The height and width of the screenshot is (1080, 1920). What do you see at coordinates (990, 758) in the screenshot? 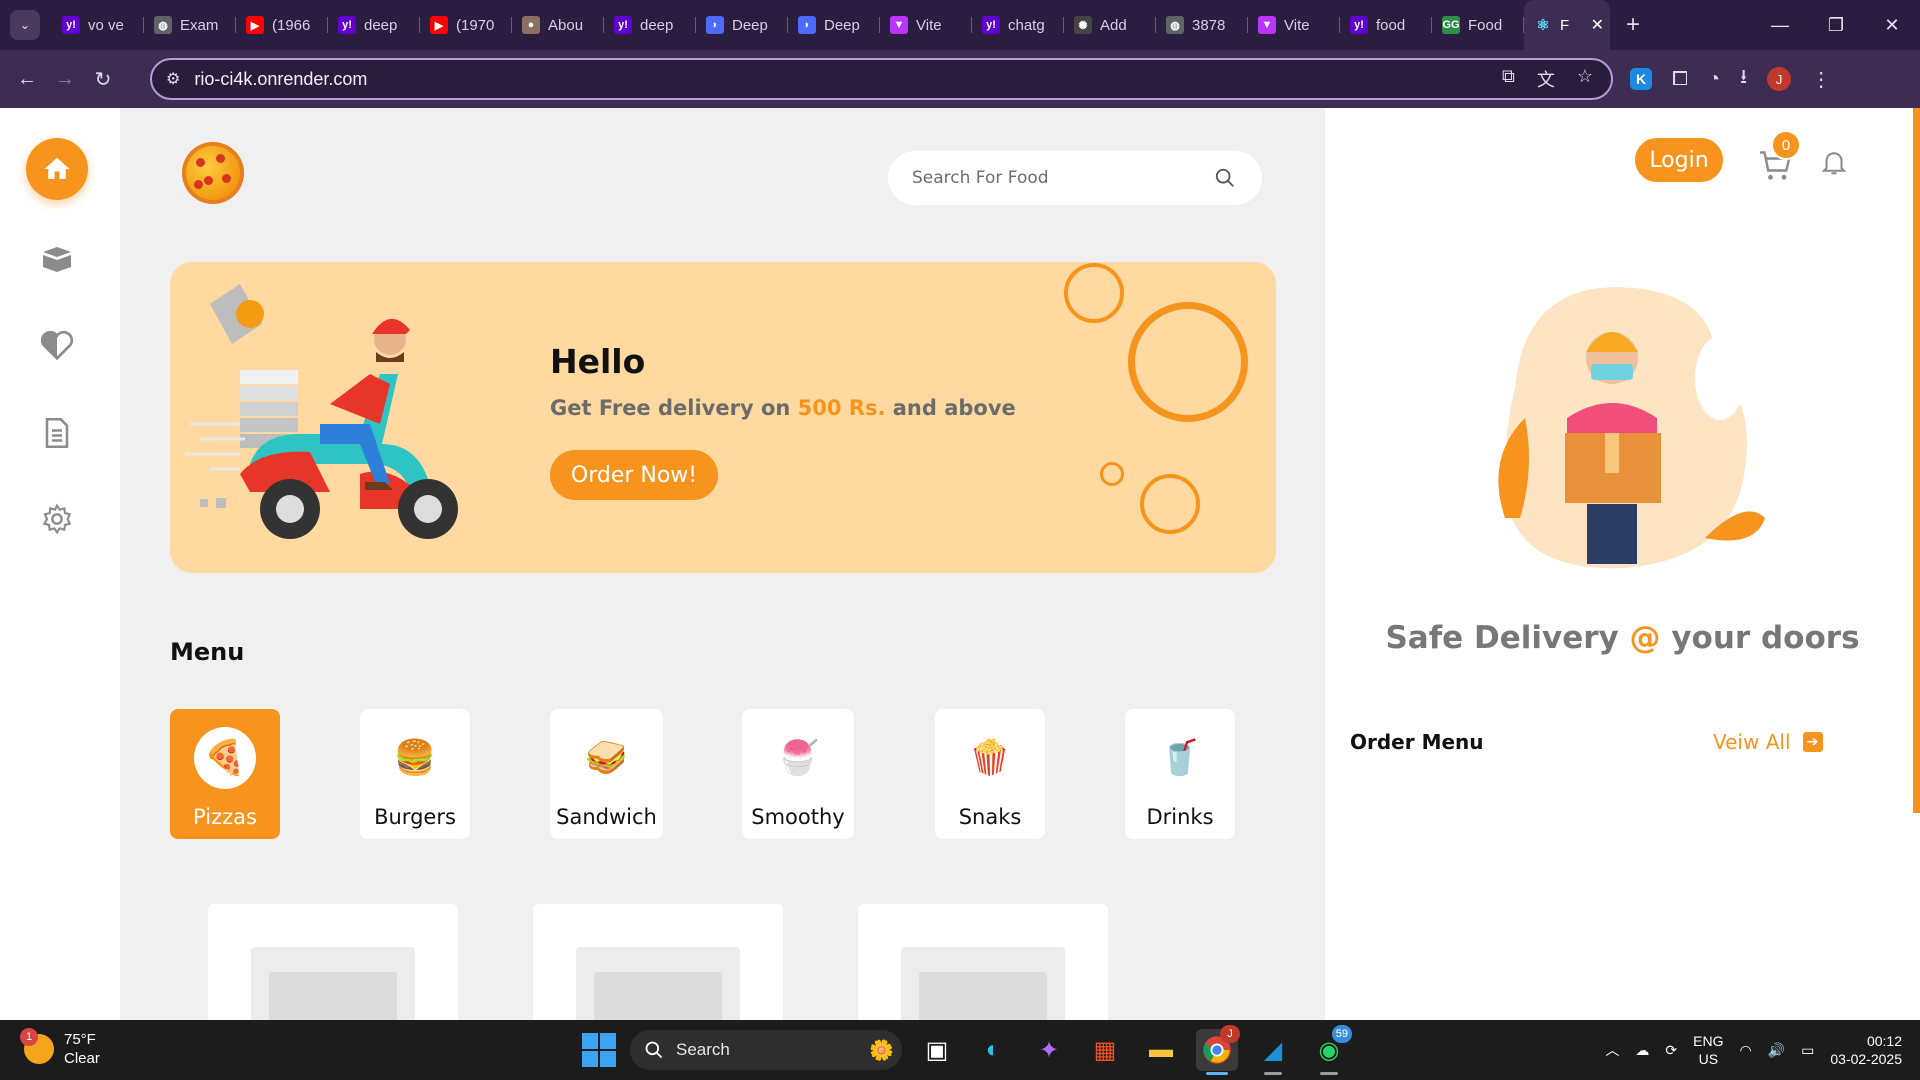
I see `popcorn-icon: 🍿` at bounding box center [990, 758].